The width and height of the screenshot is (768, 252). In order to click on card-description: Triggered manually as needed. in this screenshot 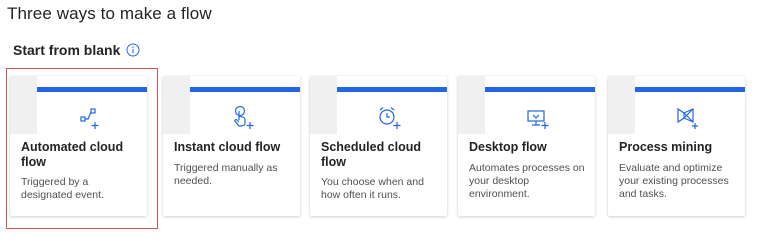, I will do `click(226, 174)`.